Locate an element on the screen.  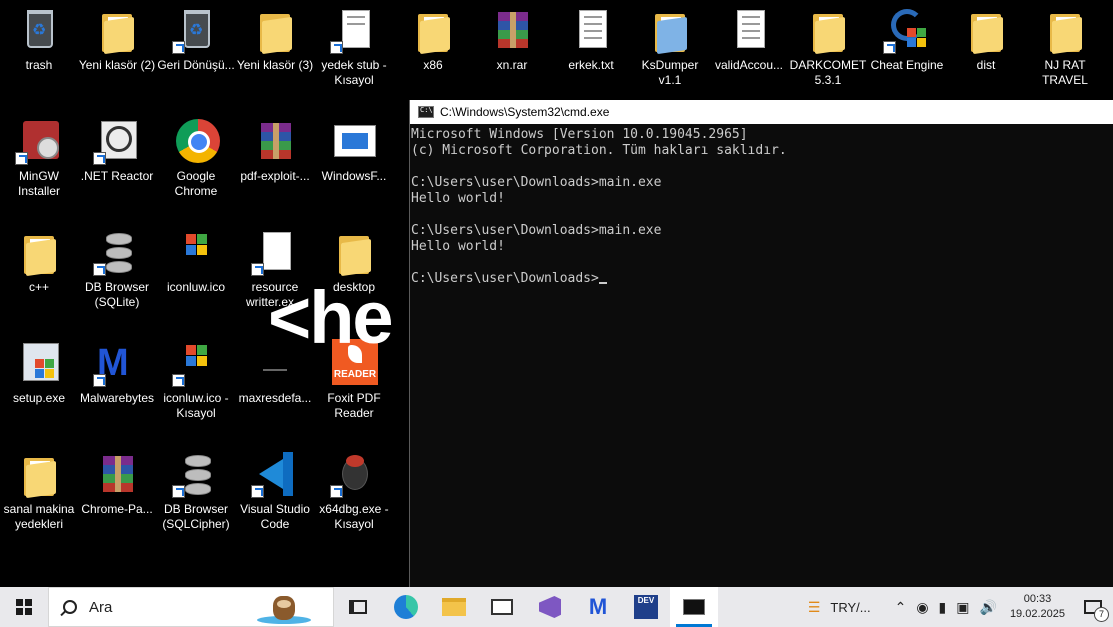
clock: 00:33 19.02.2025 is located at coordinates (1037, 607).